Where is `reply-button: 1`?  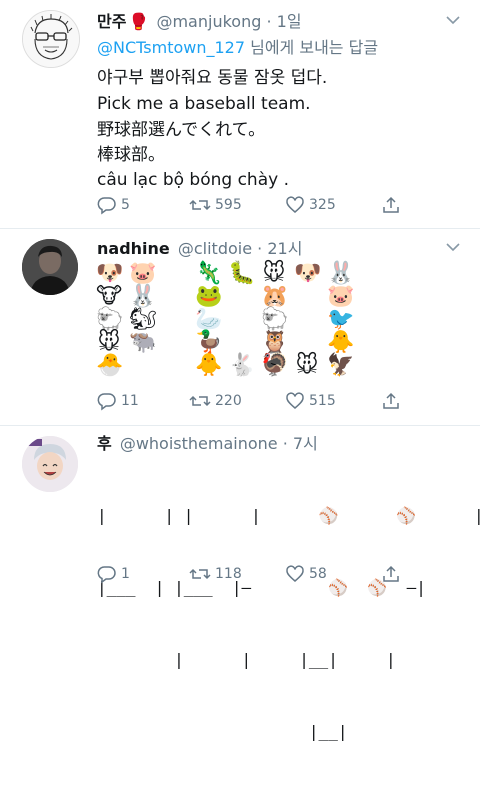 reply-button: 1 is located at coordinates (113, 574).